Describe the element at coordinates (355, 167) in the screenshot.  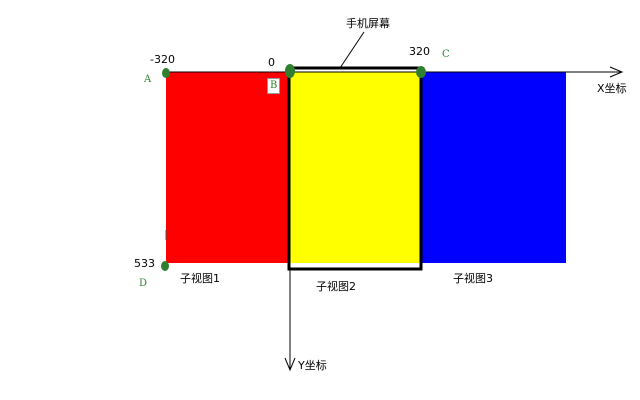
I see `subview-2-rect` at that location.